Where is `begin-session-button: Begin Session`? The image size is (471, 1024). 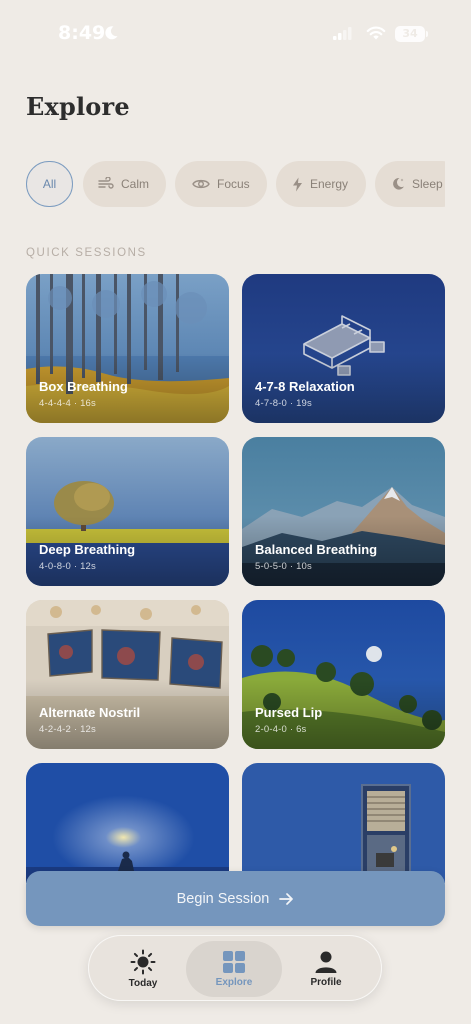 begin-session-button: Begin Session is located at coordinates (235, 898).